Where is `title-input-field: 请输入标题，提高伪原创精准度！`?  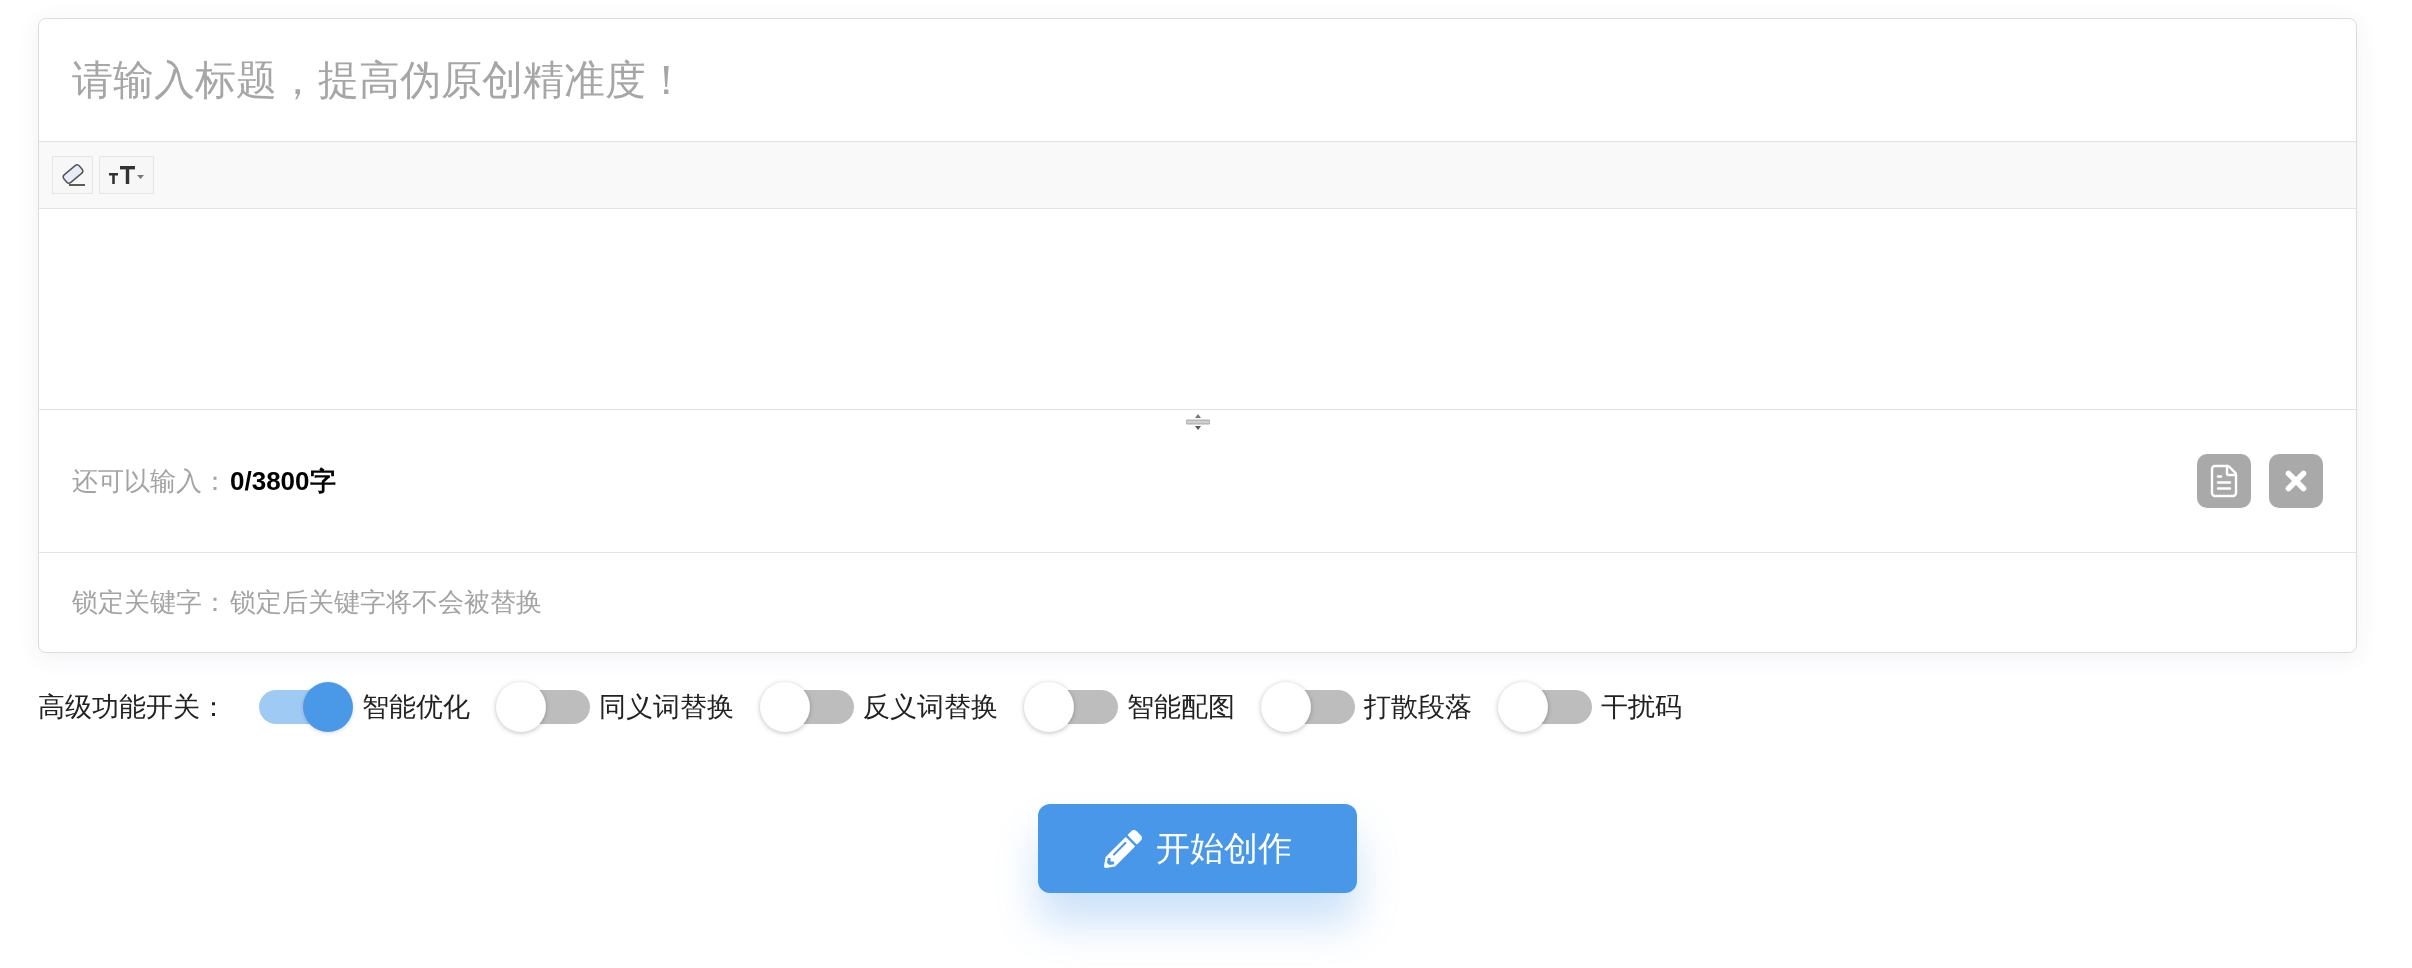 title-input-field: 请输入标题，提高伪原创精准度！ is located at coordinates (1197, 80).